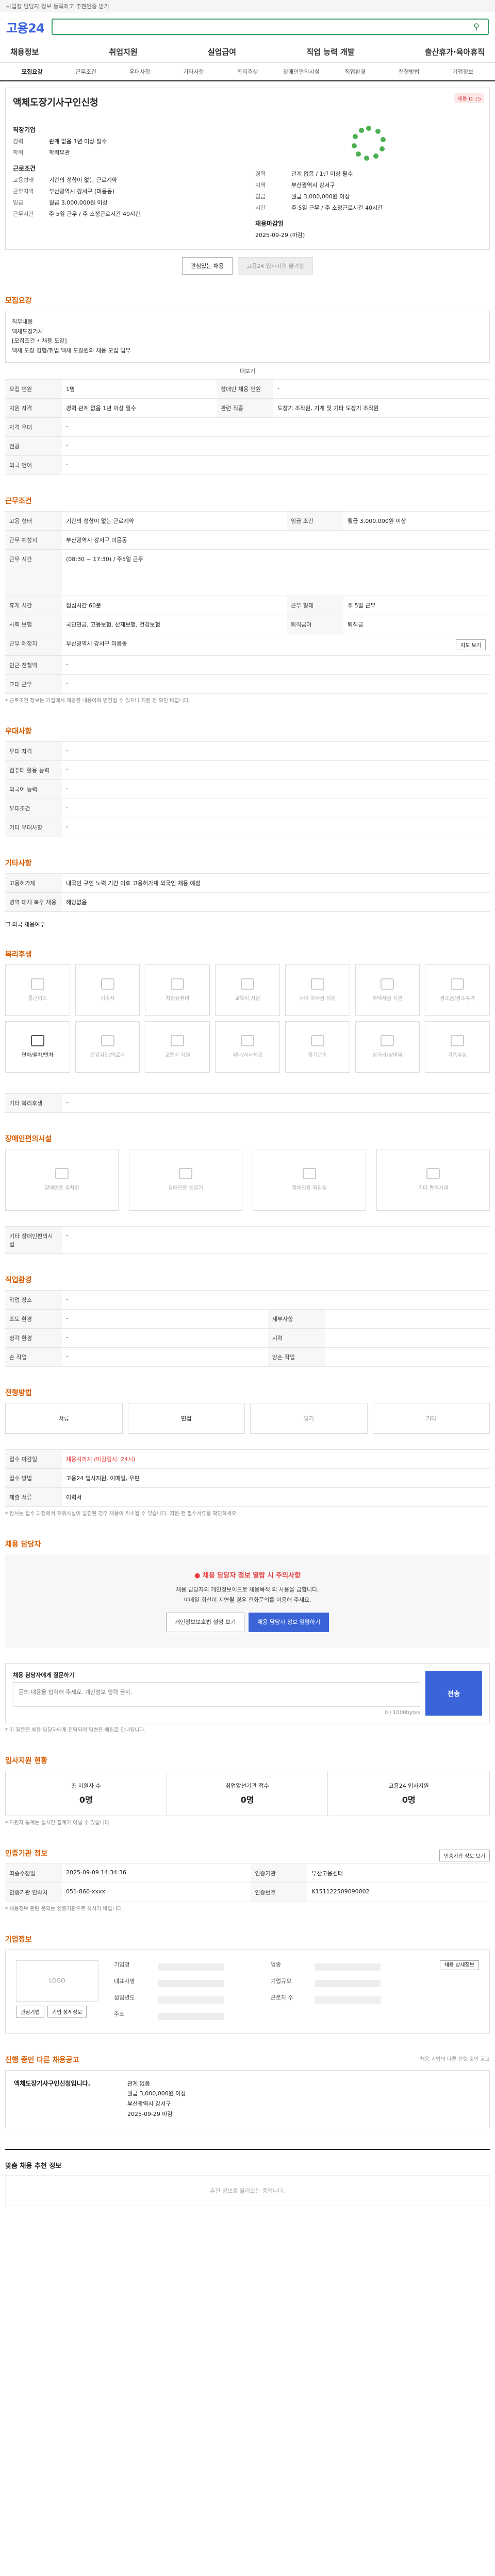  What do you see at coordinates (165, 1338) in the screenshot?
I see `ev-v-2: -` at bounding box center [165, 1338].